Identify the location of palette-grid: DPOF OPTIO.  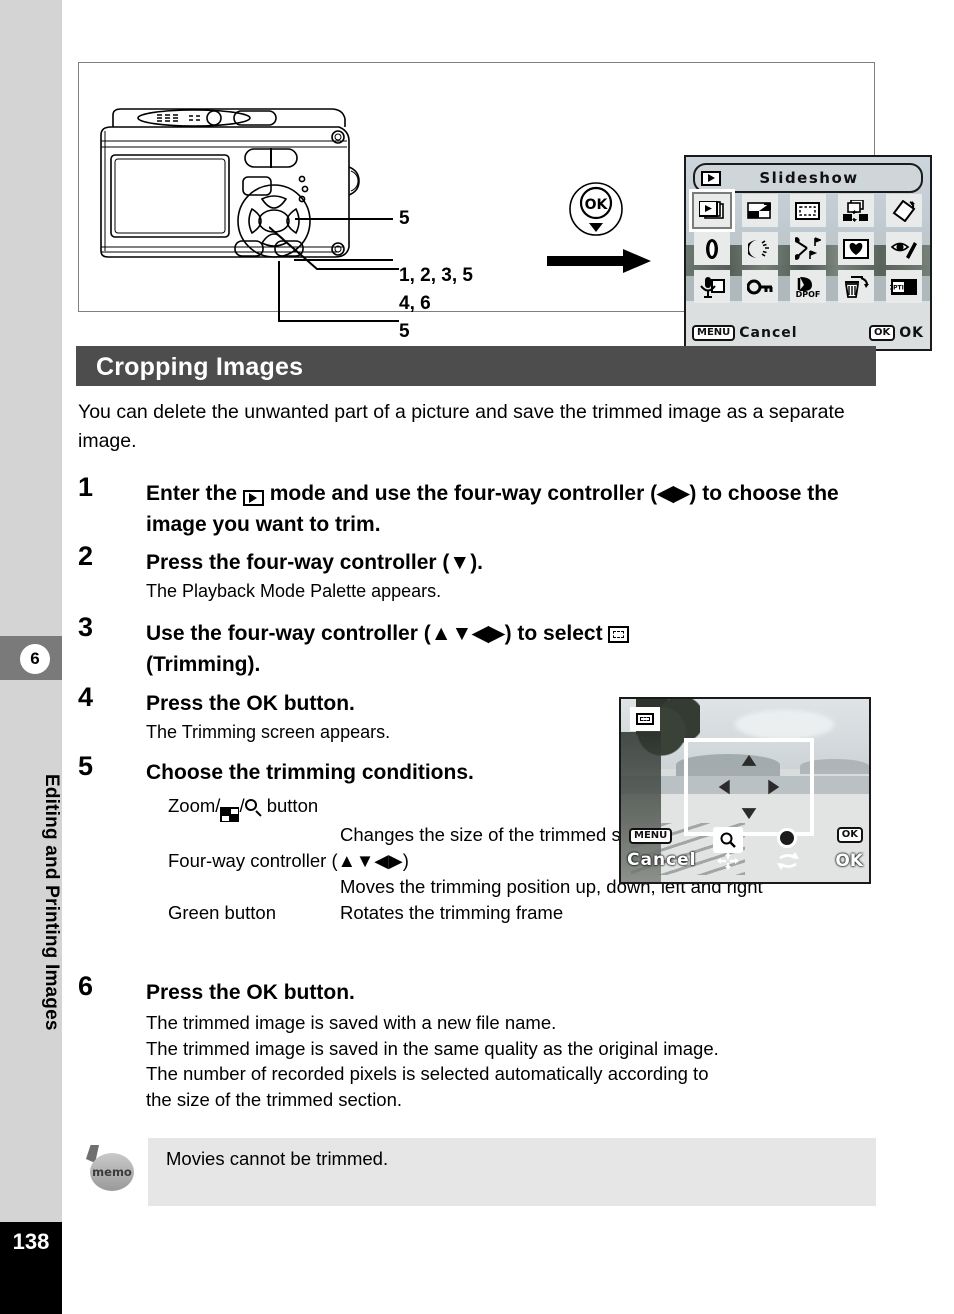
(805, 249).